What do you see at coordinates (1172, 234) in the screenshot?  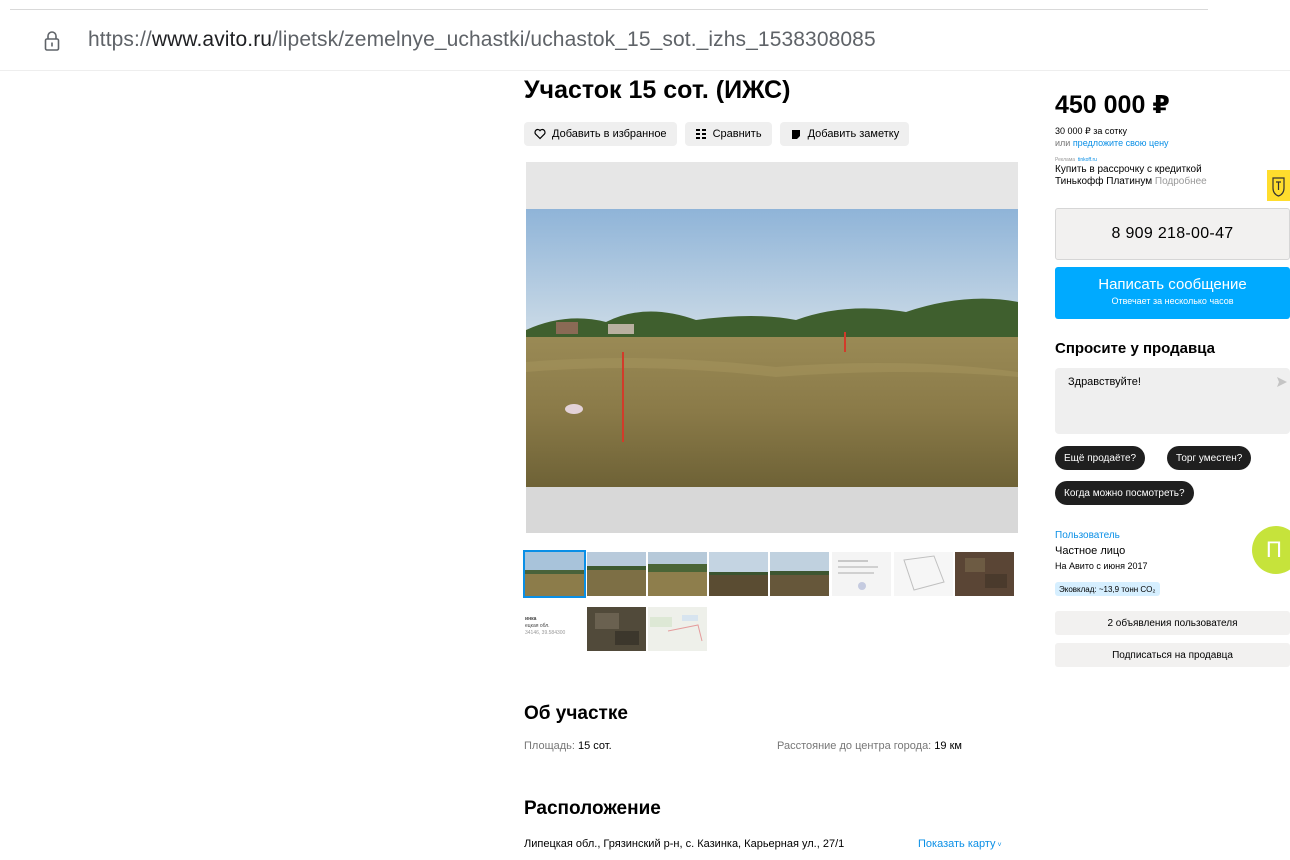 I see `show-phone-button: 8 909 218-00-47` at bounding box center [1172, 234].